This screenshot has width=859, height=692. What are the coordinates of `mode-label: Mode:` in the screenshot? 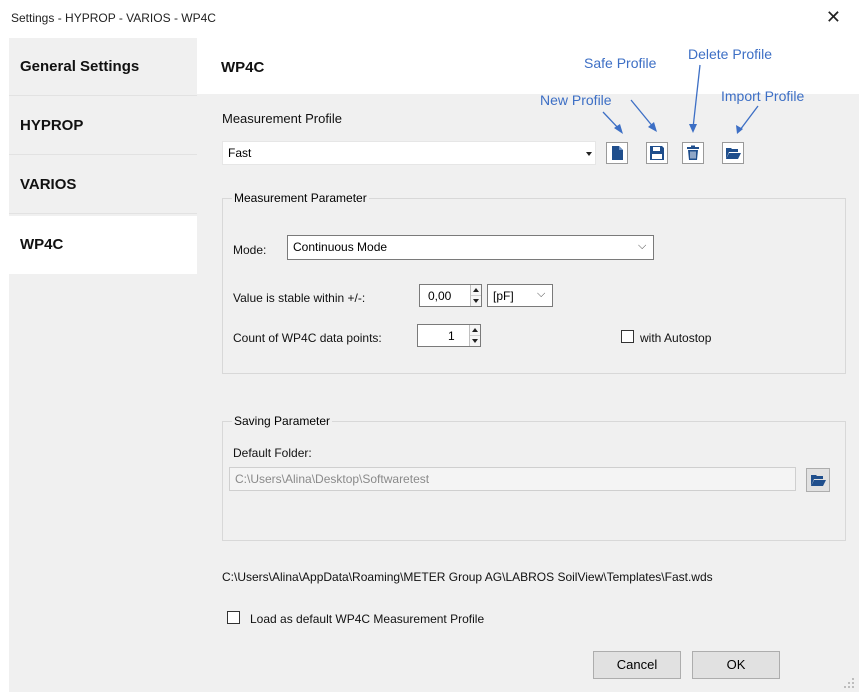 It's located at (250, 250).